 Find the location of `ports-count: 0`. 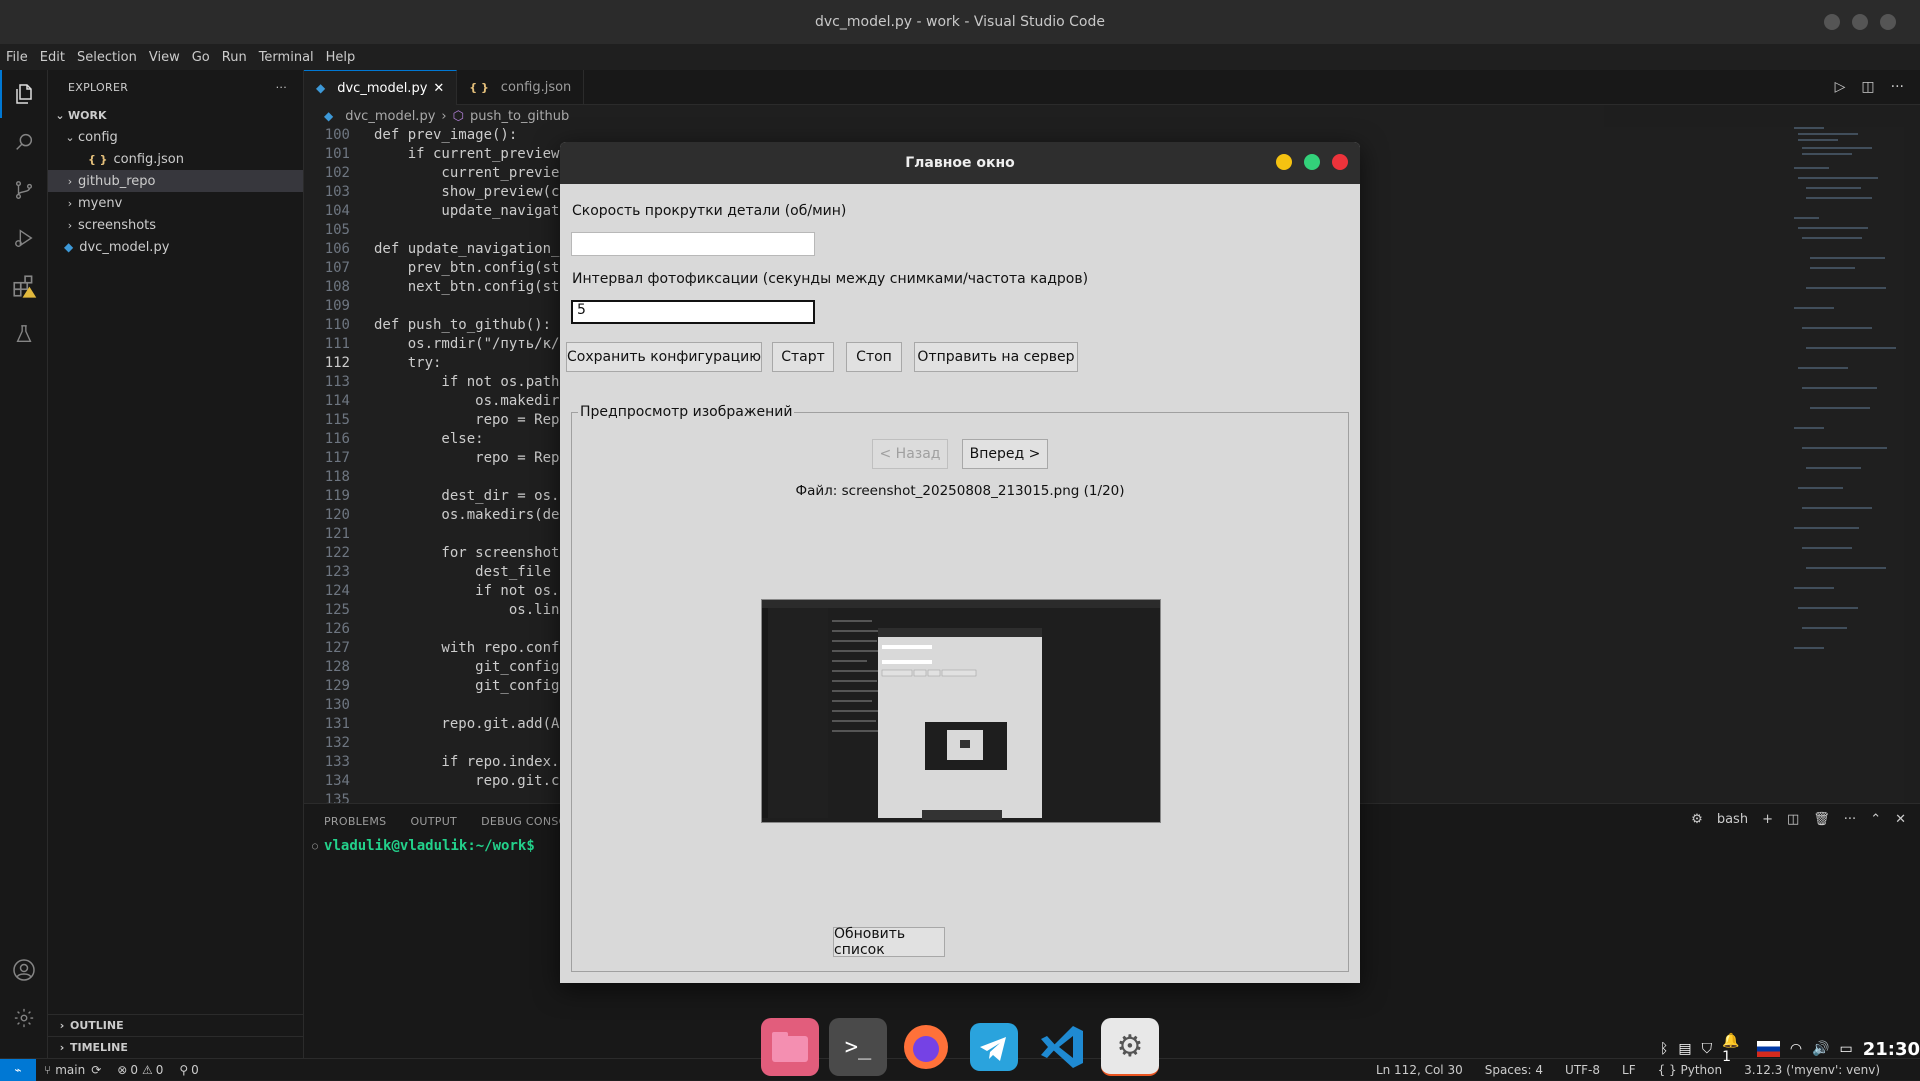

ports-count: 0 is located at coordinates (195, 1070).